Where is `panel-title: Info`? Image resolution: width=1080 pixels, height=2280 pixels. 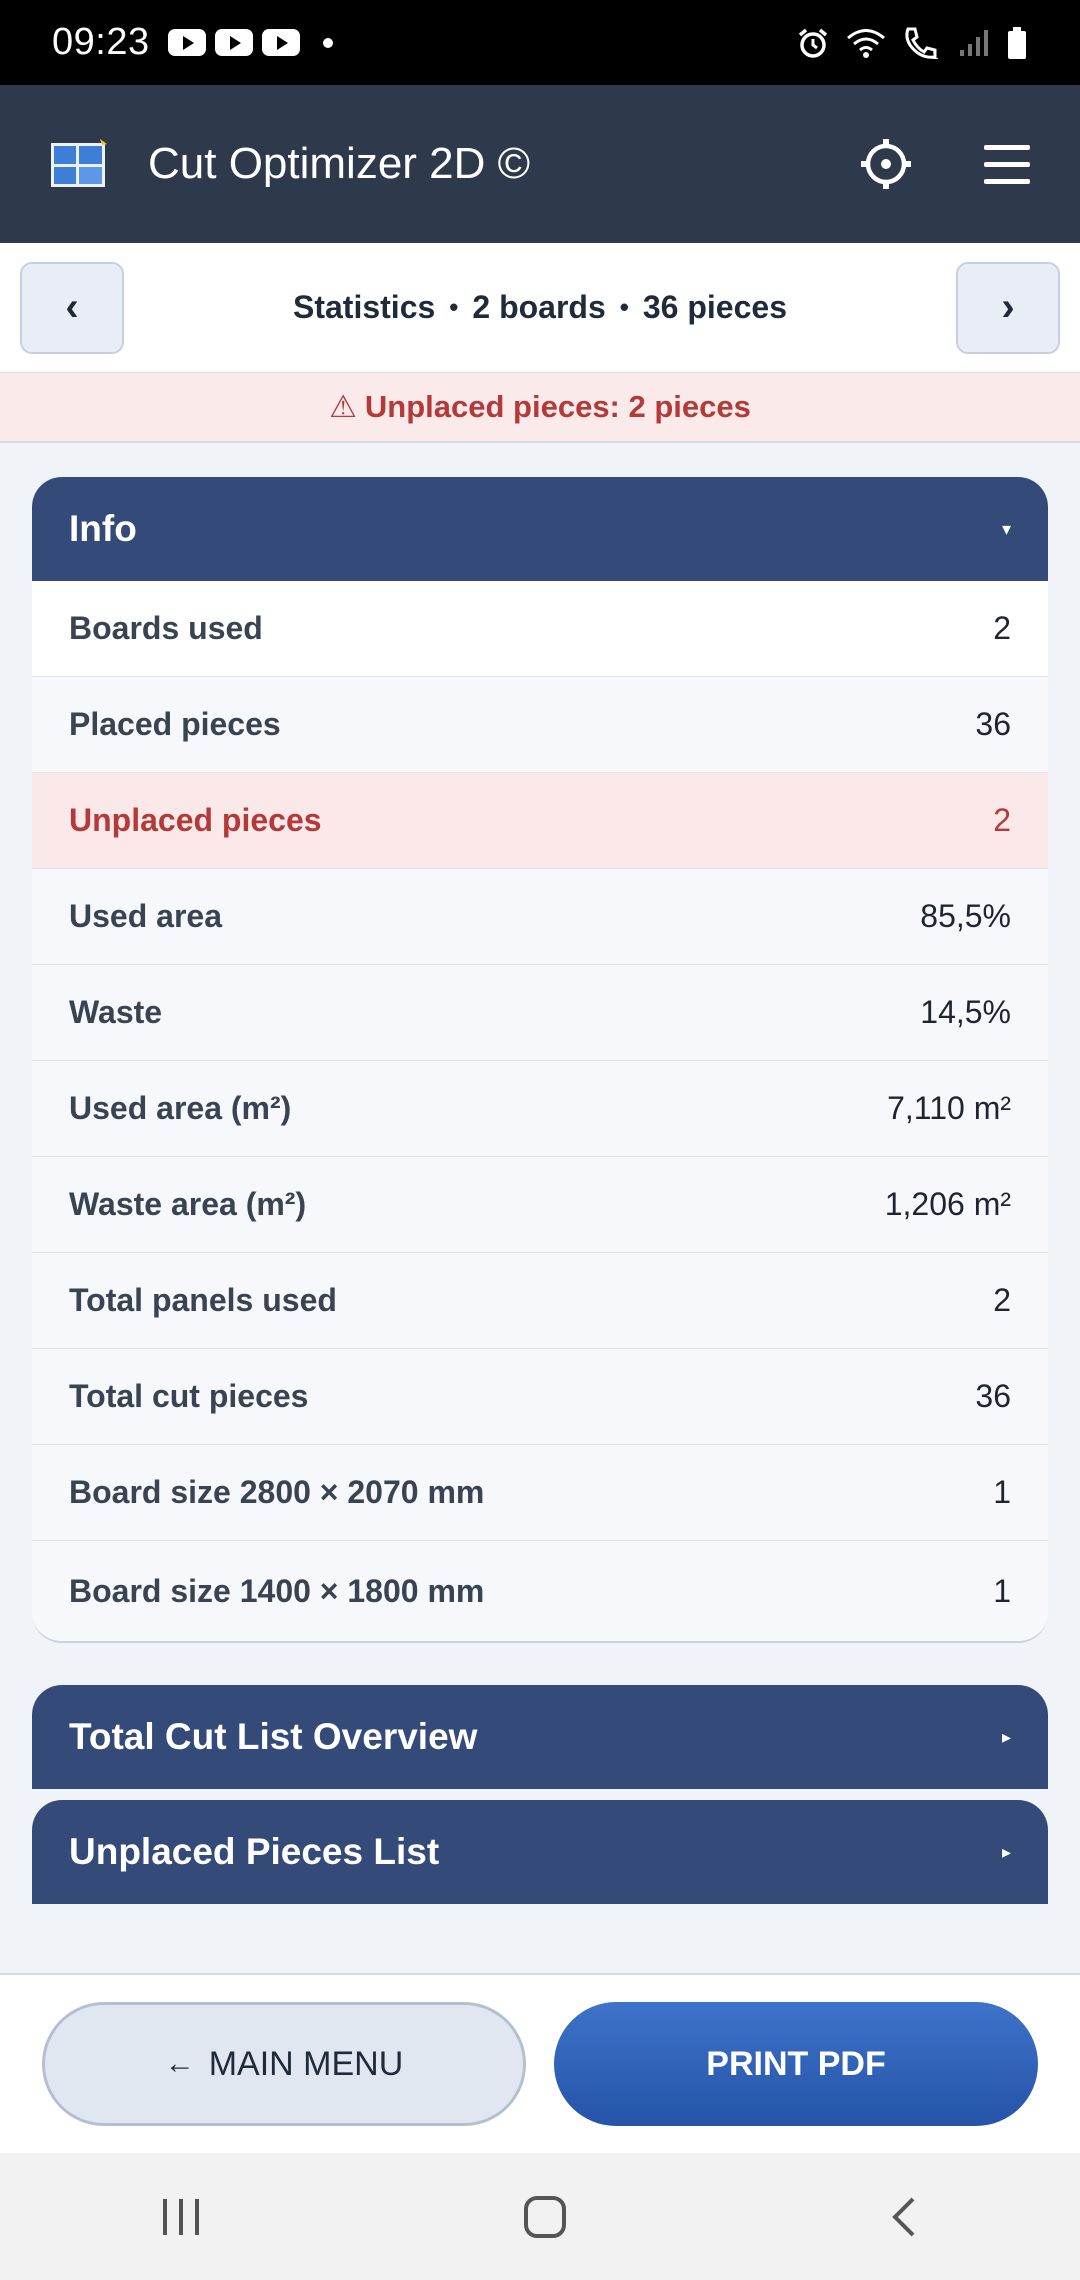
panel-title: Info is located at coordinates (103, 528).